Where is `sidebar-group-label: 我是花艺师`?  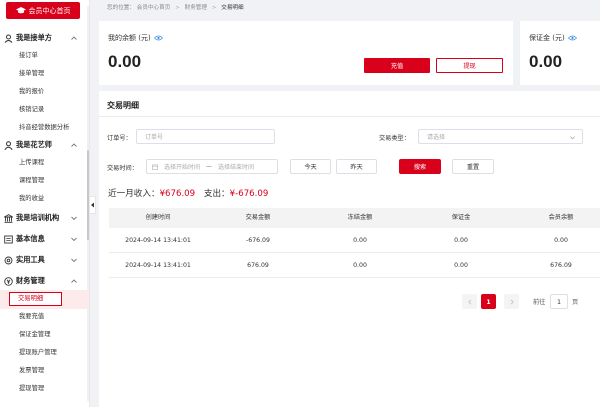 sidebar-group-label: 我是花艺师 is located at coordinates (34, 144).